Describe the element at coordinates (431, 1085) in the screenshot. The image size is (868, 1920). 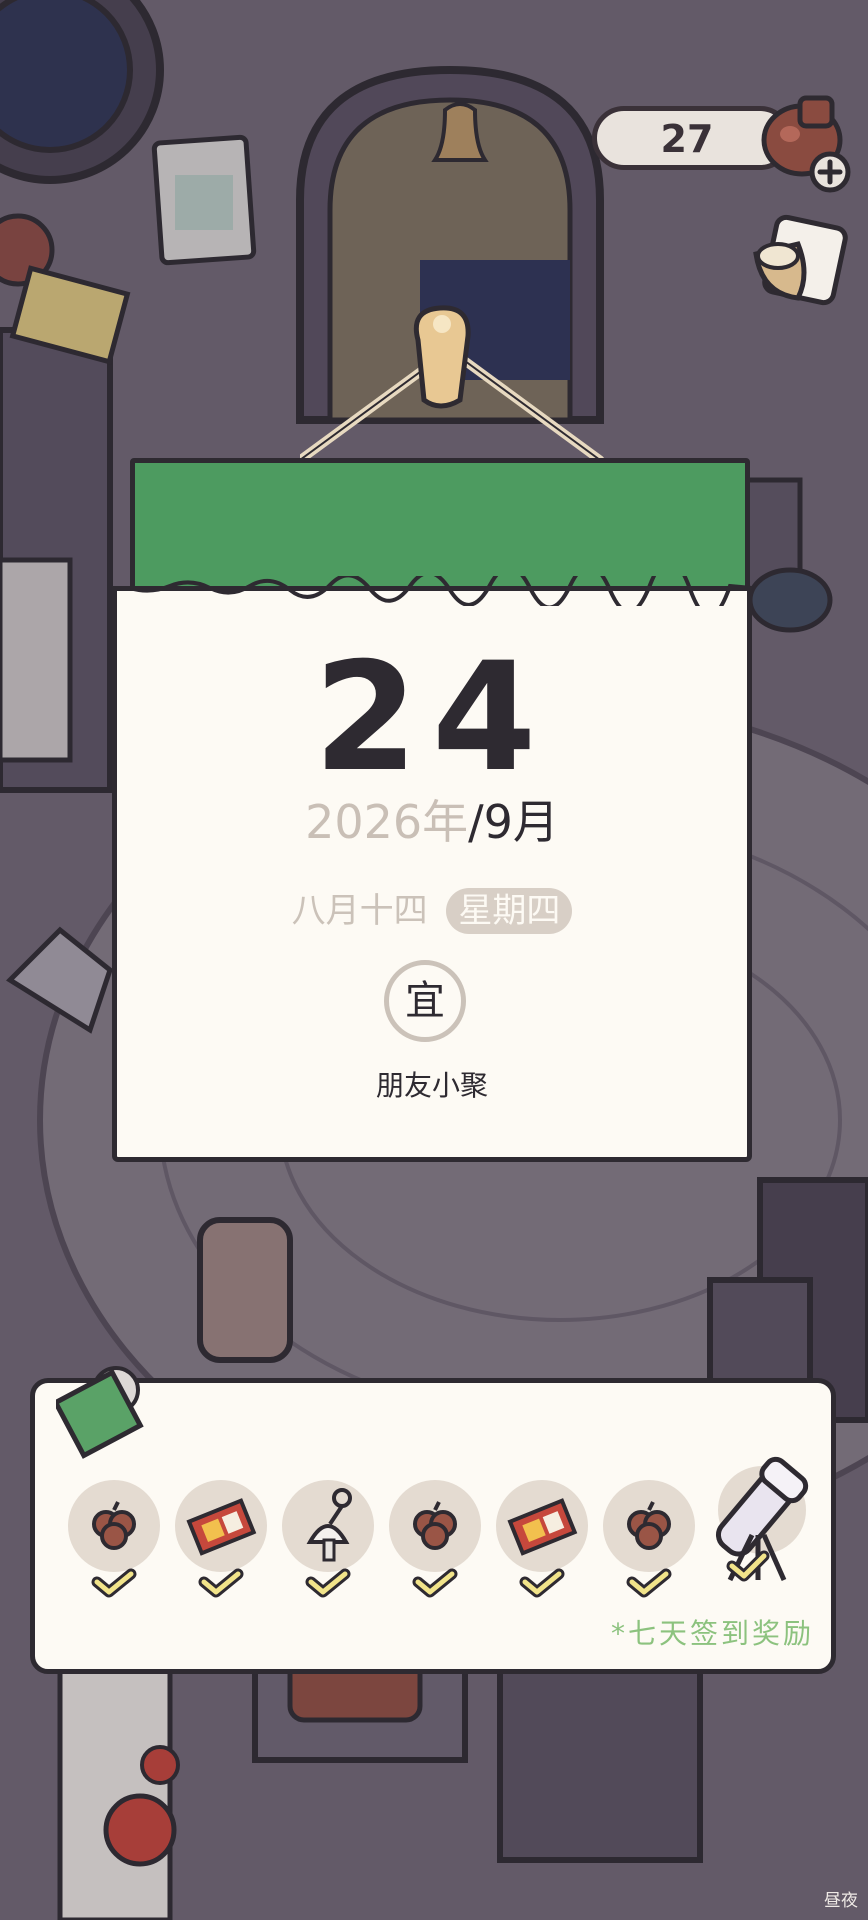
I see `suitable-activity: 朋友小聚` at that location.